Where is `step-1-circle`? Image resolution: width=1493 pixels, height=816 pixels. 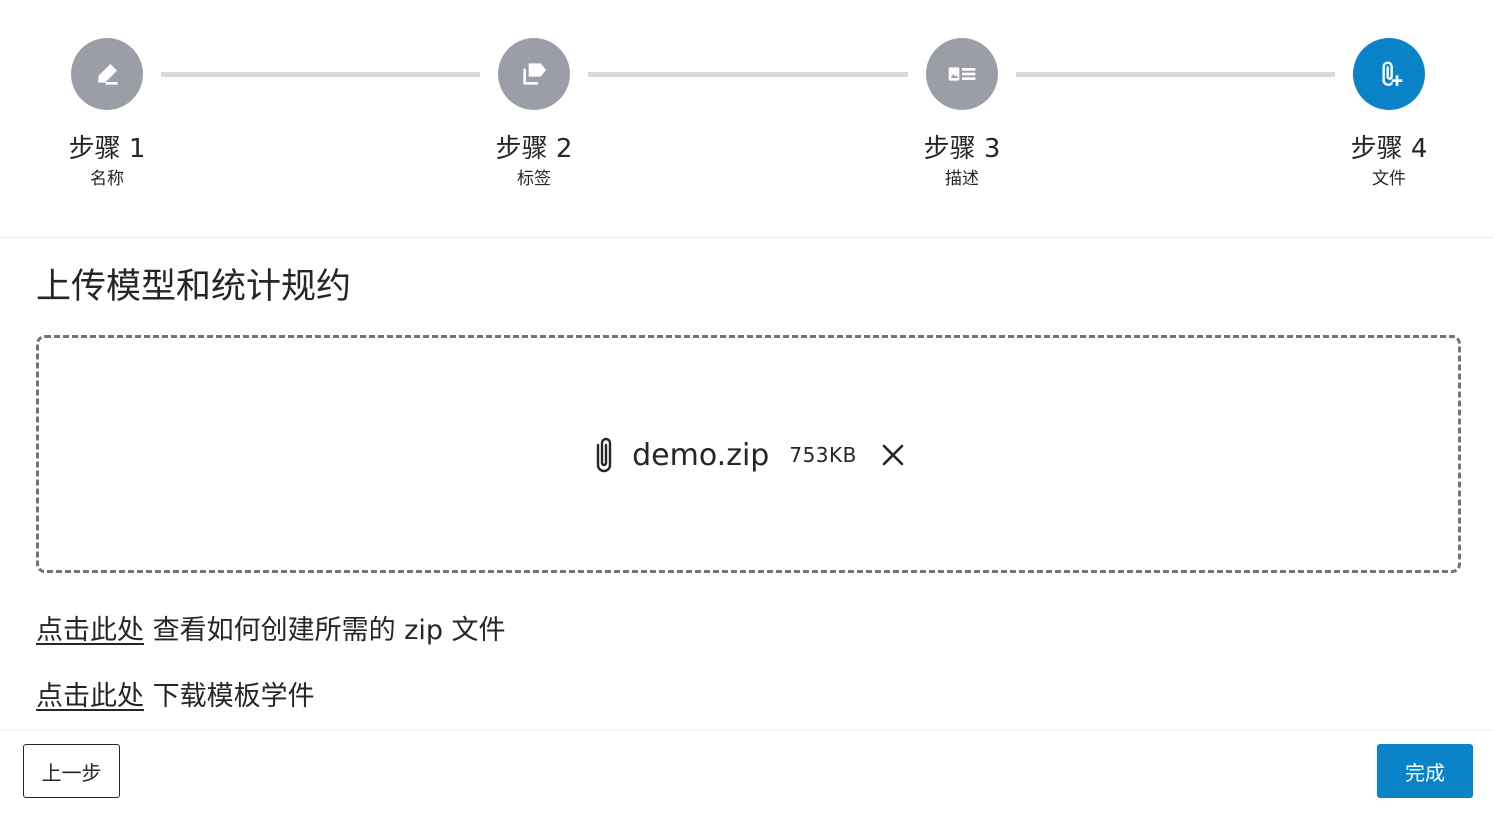
step-1-circle is located at coordinates (107, 74).